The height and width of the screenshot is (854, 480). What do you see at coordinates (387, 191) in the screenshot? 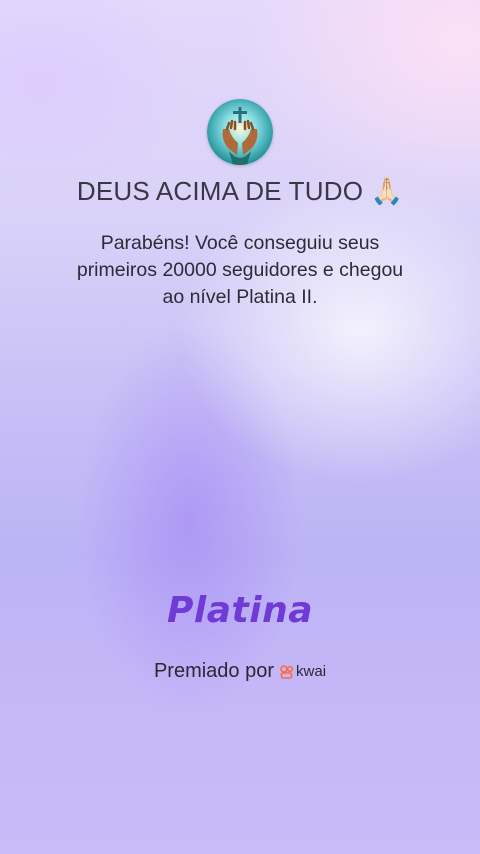
I see `praying-hands-emoji: 🙏🏻` at bounding box center [387, 191].